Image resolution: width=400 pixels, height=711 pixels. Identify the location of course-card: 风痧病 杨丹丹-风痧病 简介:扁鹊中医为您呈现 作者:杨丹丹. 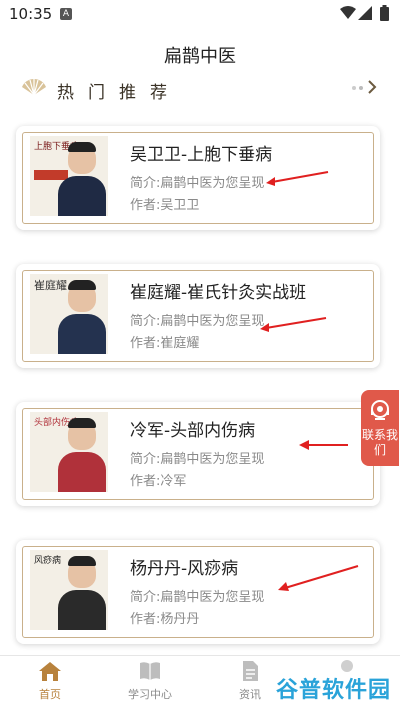
(198, 592).